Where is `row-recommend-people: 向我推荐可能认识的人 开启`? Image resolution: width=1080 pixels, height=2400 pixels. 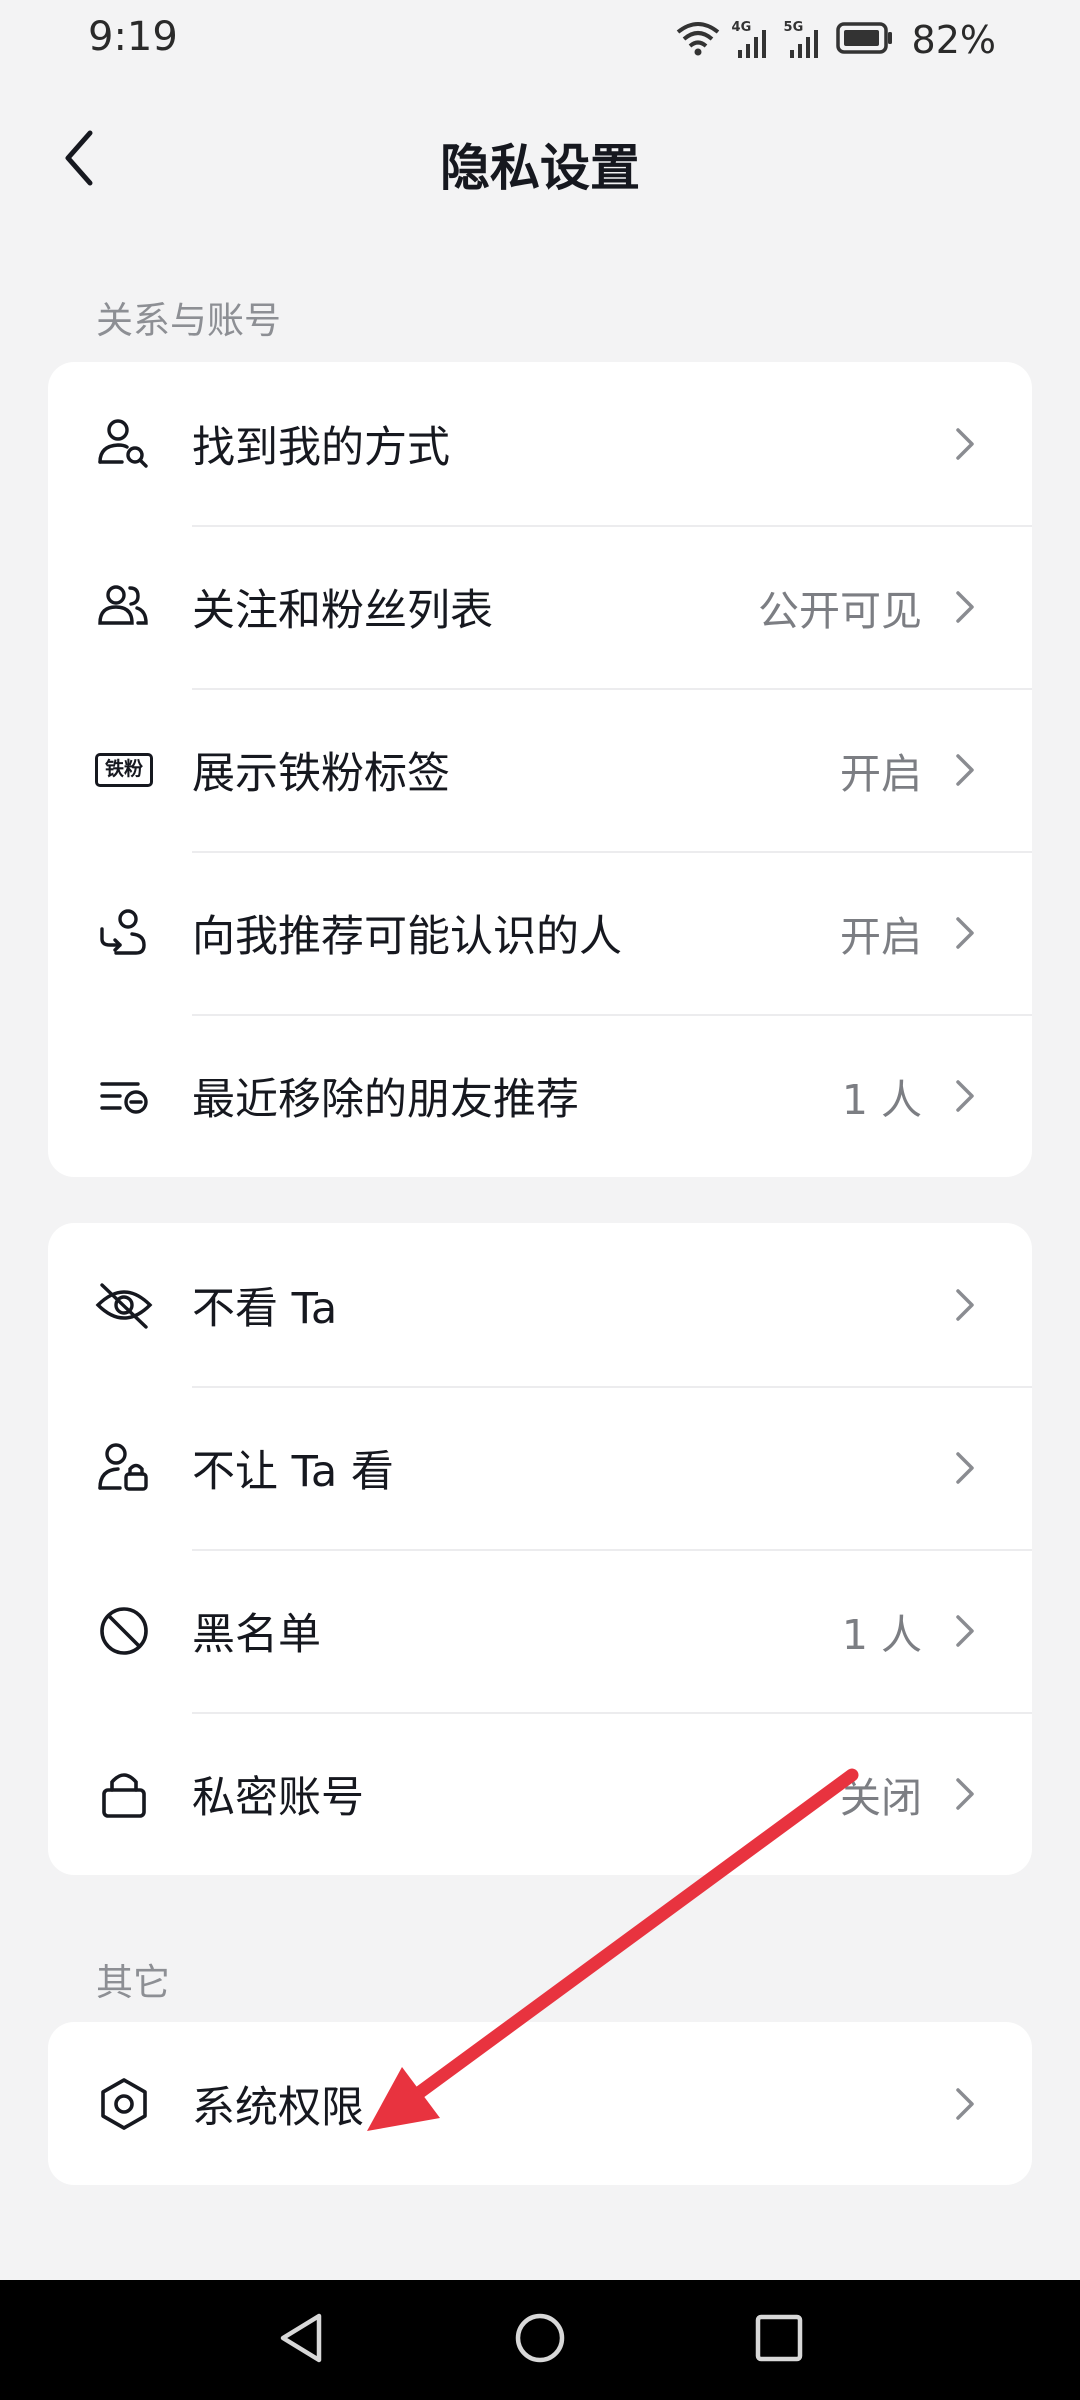 row-recommend-people: 向我推荐可能认识的人 开启 is located at coordinates (540, 932).